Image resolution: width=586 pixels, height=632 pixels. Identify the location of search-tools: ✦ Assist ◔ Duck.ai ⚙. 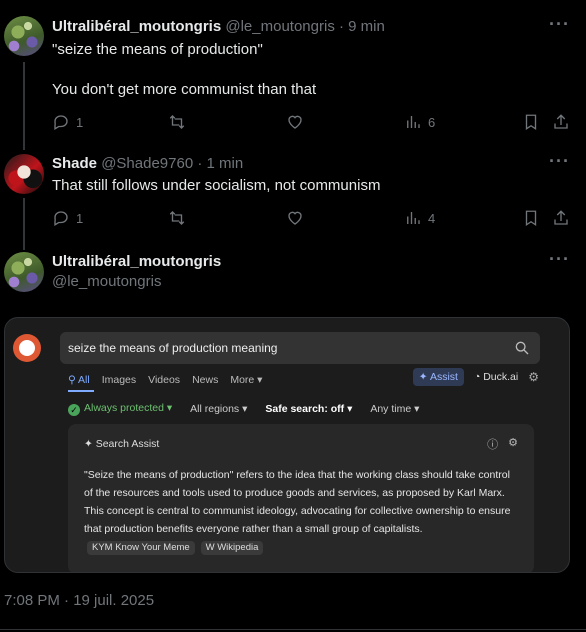
(475, 377).